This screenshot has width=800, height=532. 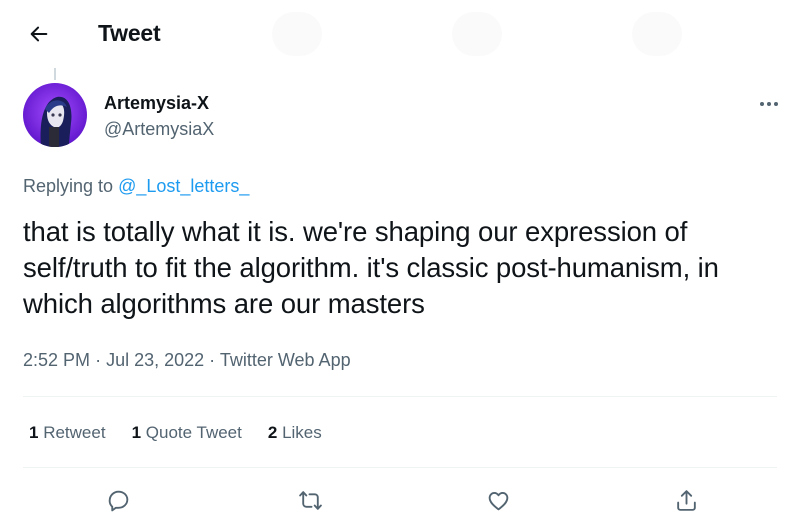 I want to click on share-icon, so click(x=686, y=500).